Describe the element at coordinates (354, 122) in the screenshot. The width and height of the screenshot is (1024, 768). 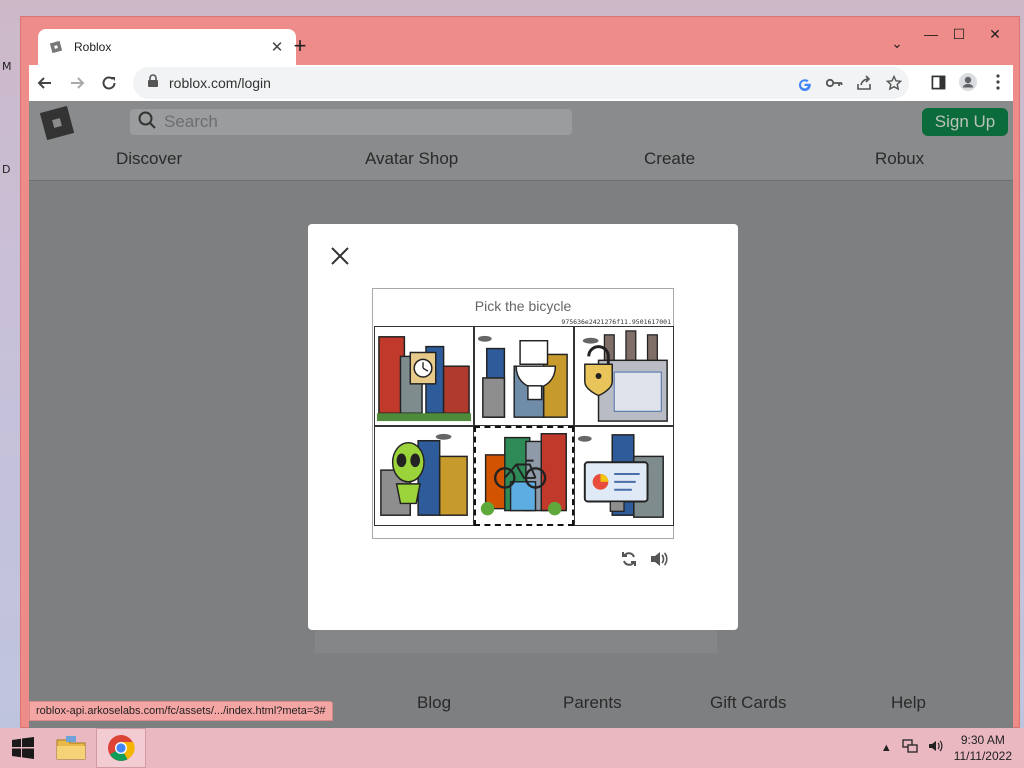
I see `search-input` at that location.